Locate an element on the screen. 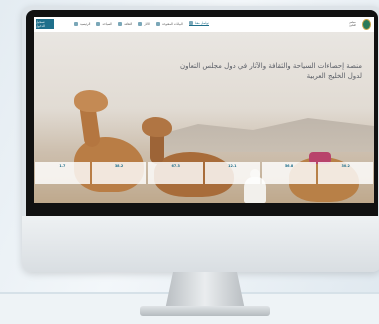 The height and width of the screenshot is (324, 379). nav-item-1: السياحة is located at coordinates (104, 23).